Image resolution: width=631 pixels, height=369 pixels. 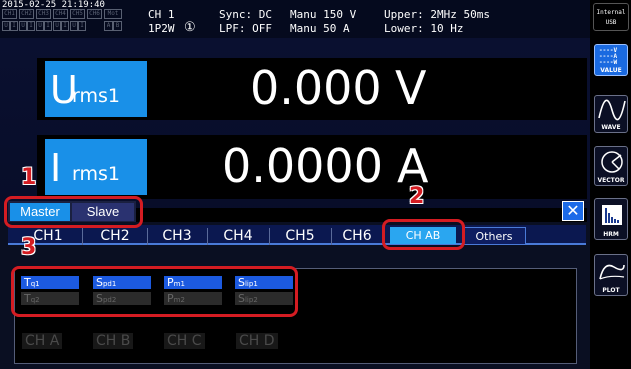 I want to click on callout-number-1: 1, so click(x=29, y=177).